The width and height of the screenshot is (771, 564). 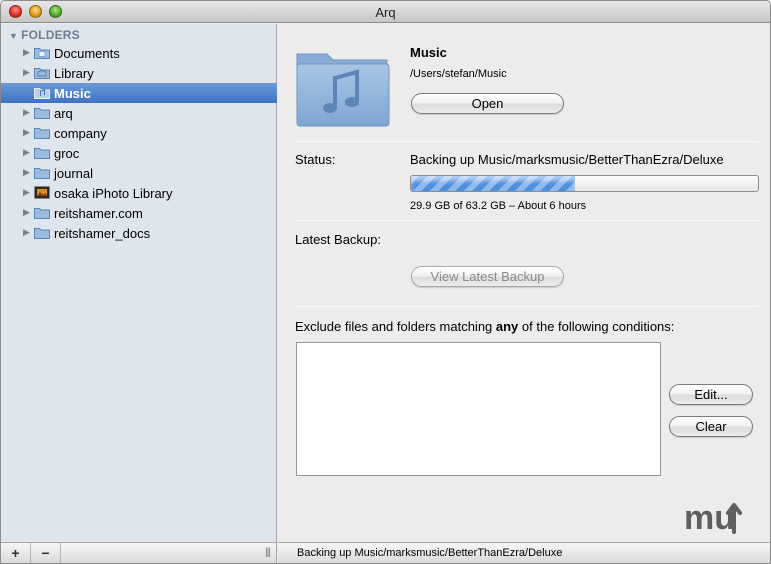 What do you see at coordinates (596, 326) in the screenshot?
I see `exclude-suffix: of the following conditions:` at bounding box center [596, 326].